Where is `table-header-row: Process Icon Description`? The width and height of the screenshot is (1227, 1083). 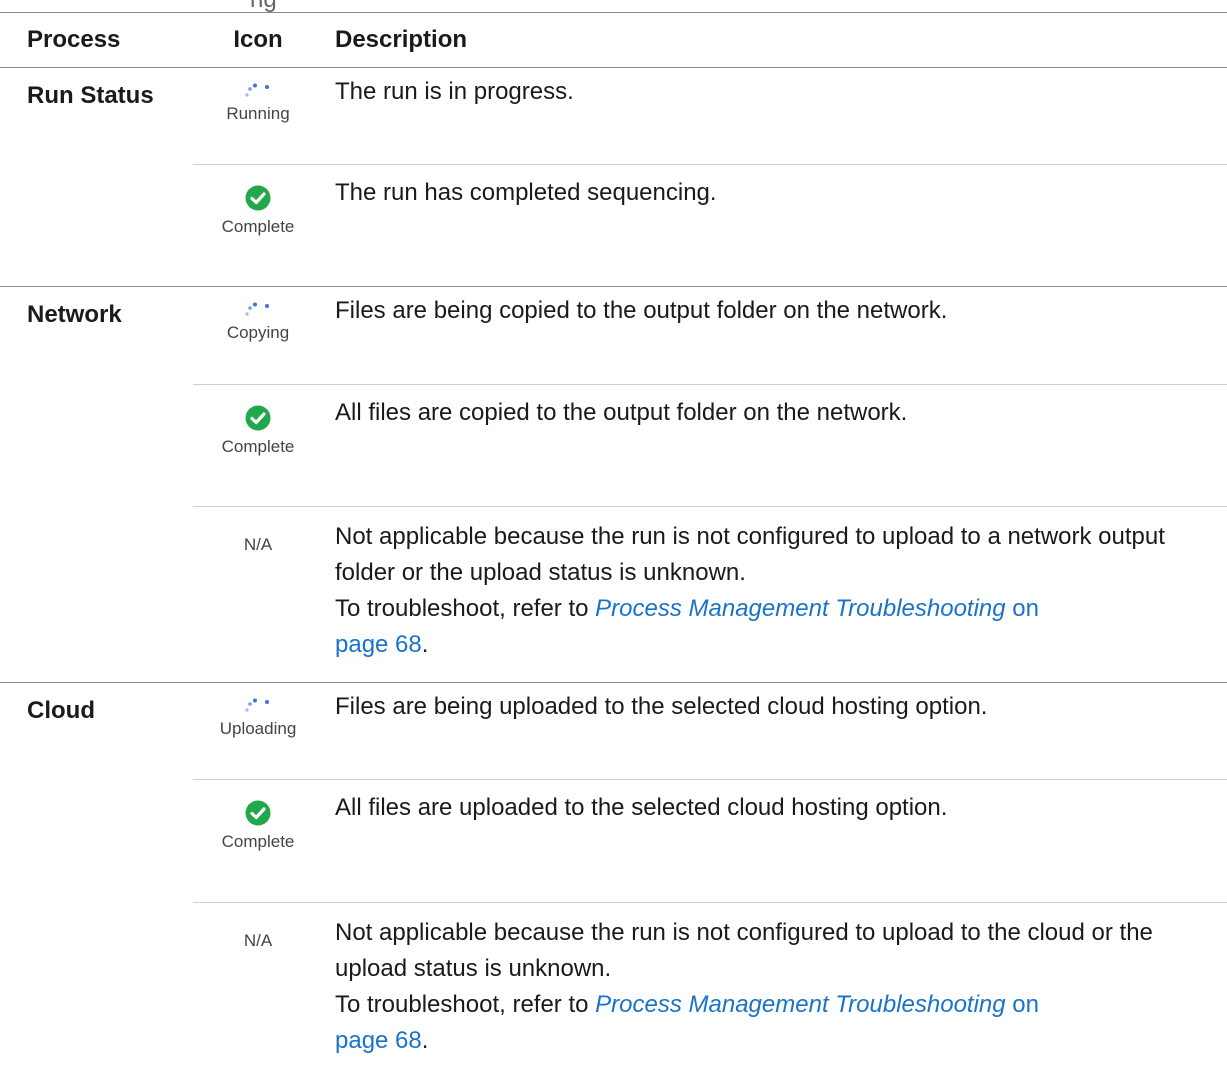
table-header-row: Process Icon Description is located at coordinates (613, 40).